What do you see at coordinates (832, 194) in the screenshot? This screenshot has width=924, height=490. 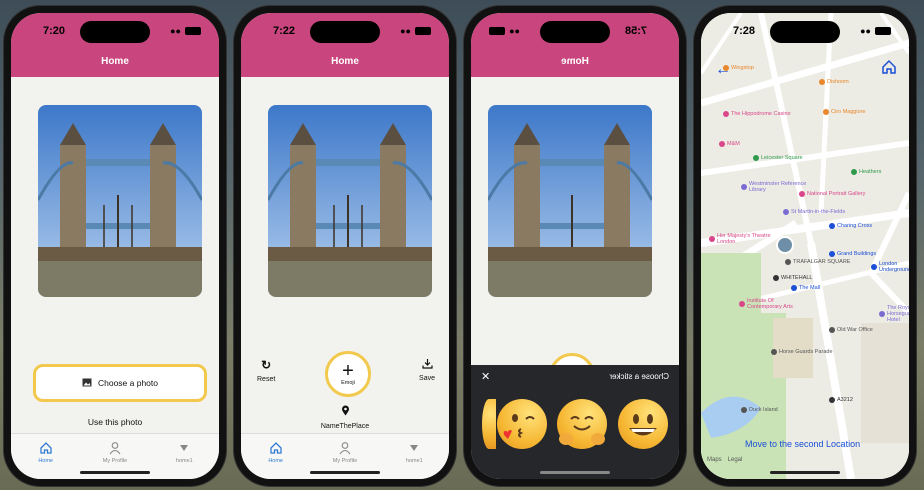 I see `map-poi-label: National Portrait Gallery` at bounding box center [832, 194].